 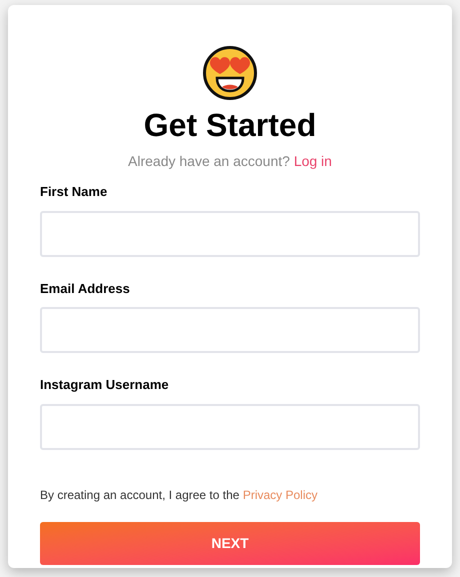 What do you see at coordinates (230, 543) in the screenshot?
I see `next-button: NEXT` at bounding box center [230, 543].